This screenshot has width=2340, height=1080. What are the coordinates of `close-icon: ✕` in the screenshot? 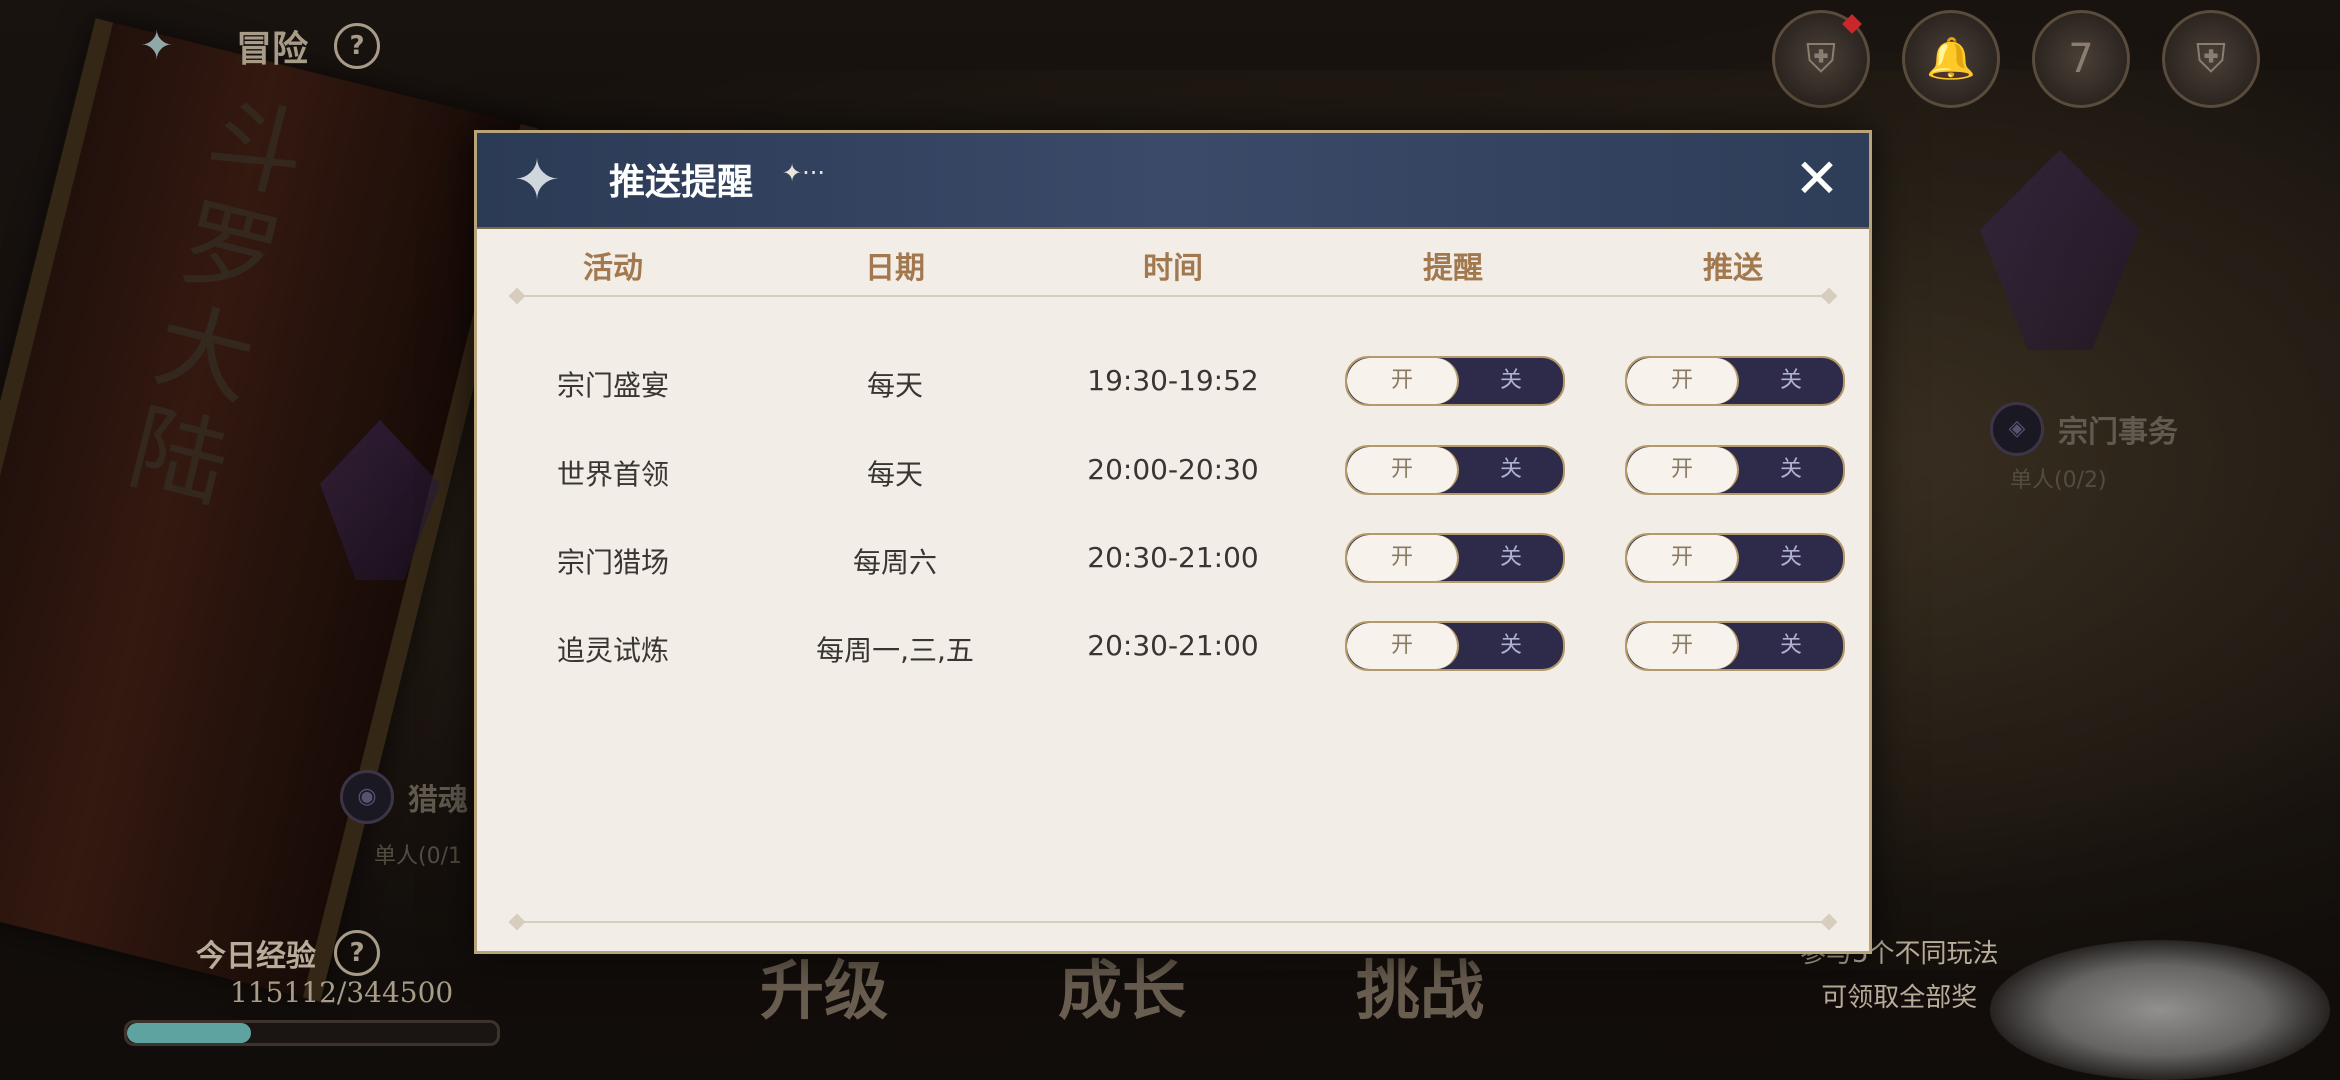 It's located at (1817, 179).